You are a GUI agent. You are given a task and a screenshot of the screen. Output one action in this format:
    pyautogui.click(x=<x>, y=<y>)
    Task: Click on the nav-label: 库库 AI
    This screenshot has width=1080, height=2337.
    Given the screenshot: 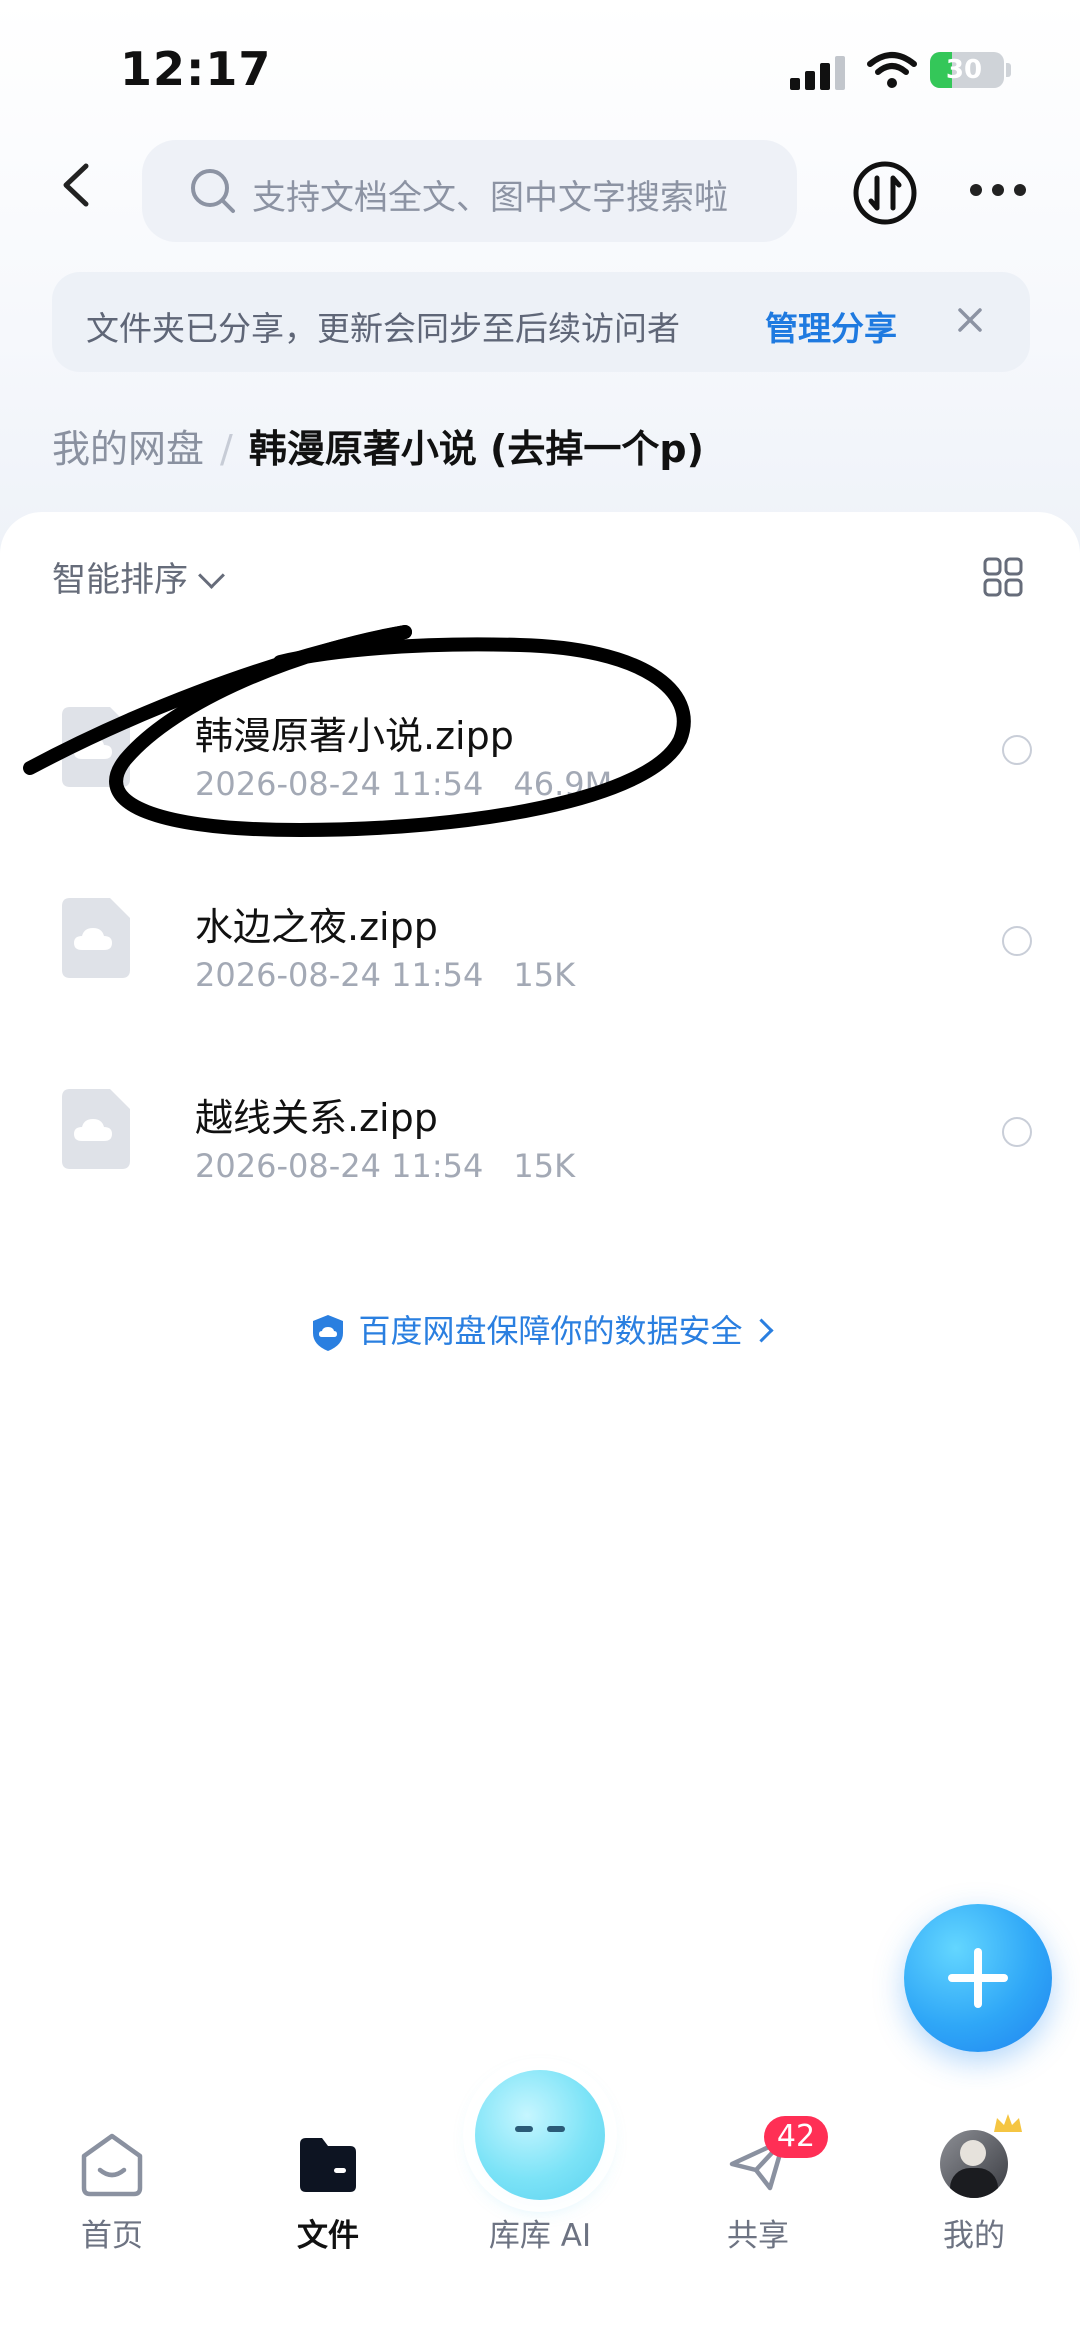 What is the action you would take?
    pyautogui.click(x=540, y=2236)
    